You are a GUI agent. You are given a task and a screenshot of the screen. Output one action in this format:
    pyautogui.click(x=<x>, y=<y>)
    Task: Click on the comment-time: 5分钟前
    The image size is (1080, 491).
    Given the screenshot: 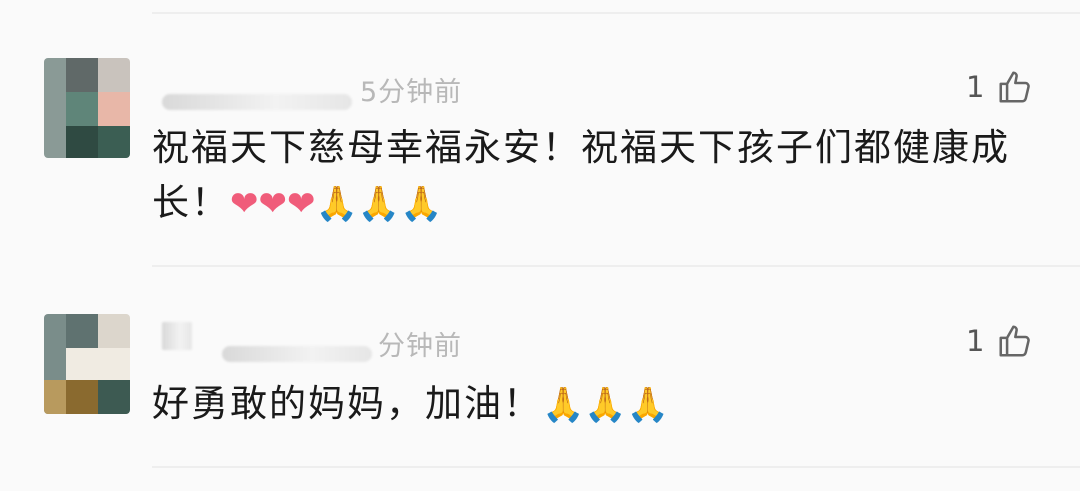 What is the action you would take?
    pyautogui.click(x=411, y=92)
    